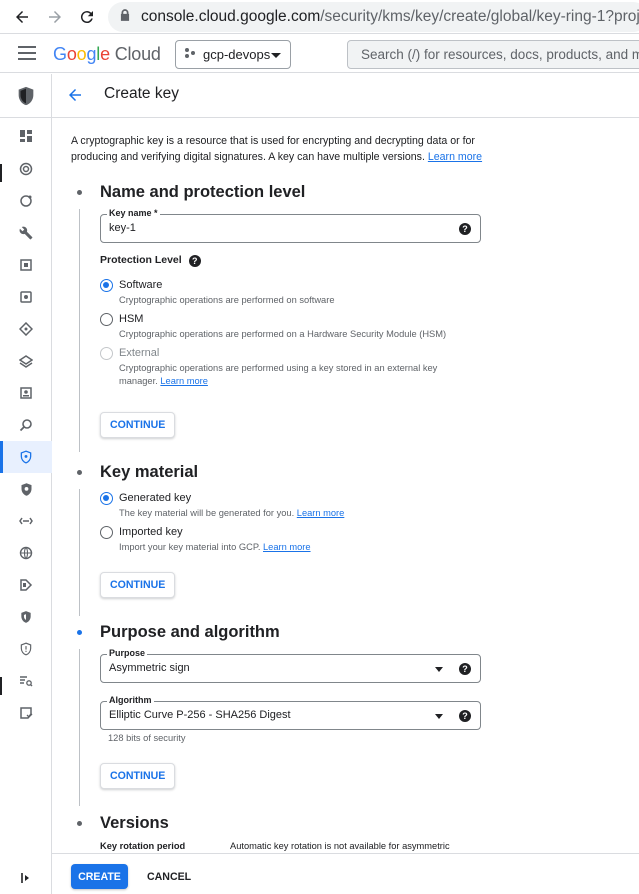  What do you see at coordinates (155, 498) in the screenshot?
I see `radio-generated-key-label: Generated key` at bounding box center [155, 498].